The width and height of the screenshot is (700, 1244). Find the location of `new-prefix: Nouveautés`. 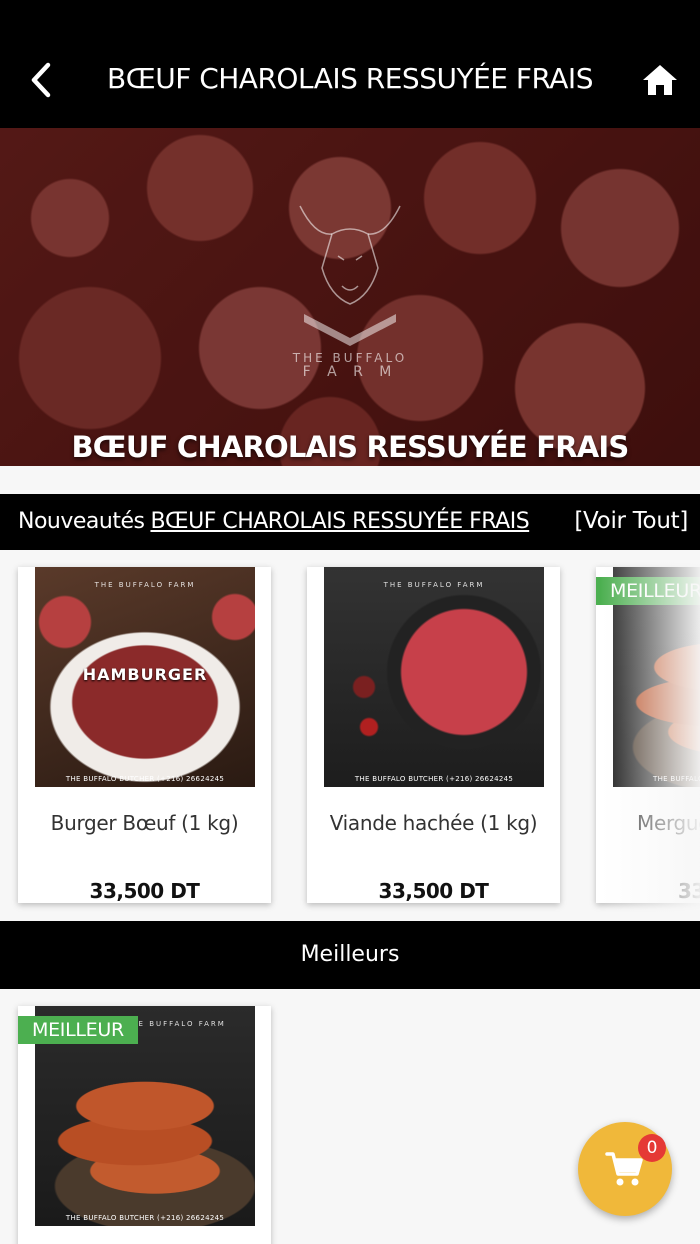

new-prefix: Nouveautés is located at coordinates (81, 521).